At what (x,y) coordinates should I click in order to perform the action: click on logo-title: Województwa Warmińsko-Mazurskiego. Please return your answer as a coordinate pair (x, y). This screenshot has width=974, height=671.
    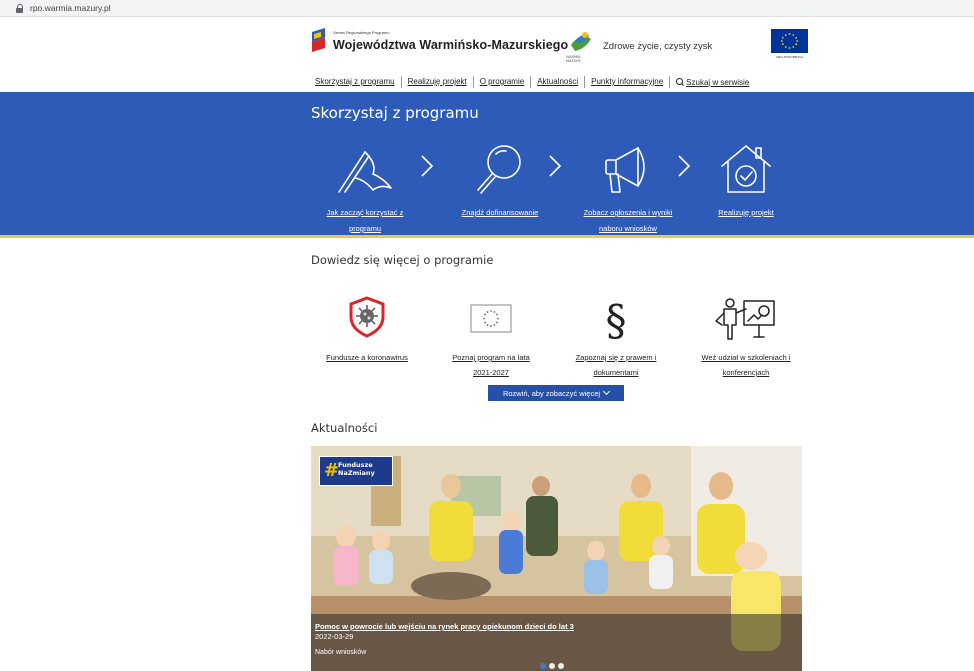
    Looking at the image, I should click on (450, 45).